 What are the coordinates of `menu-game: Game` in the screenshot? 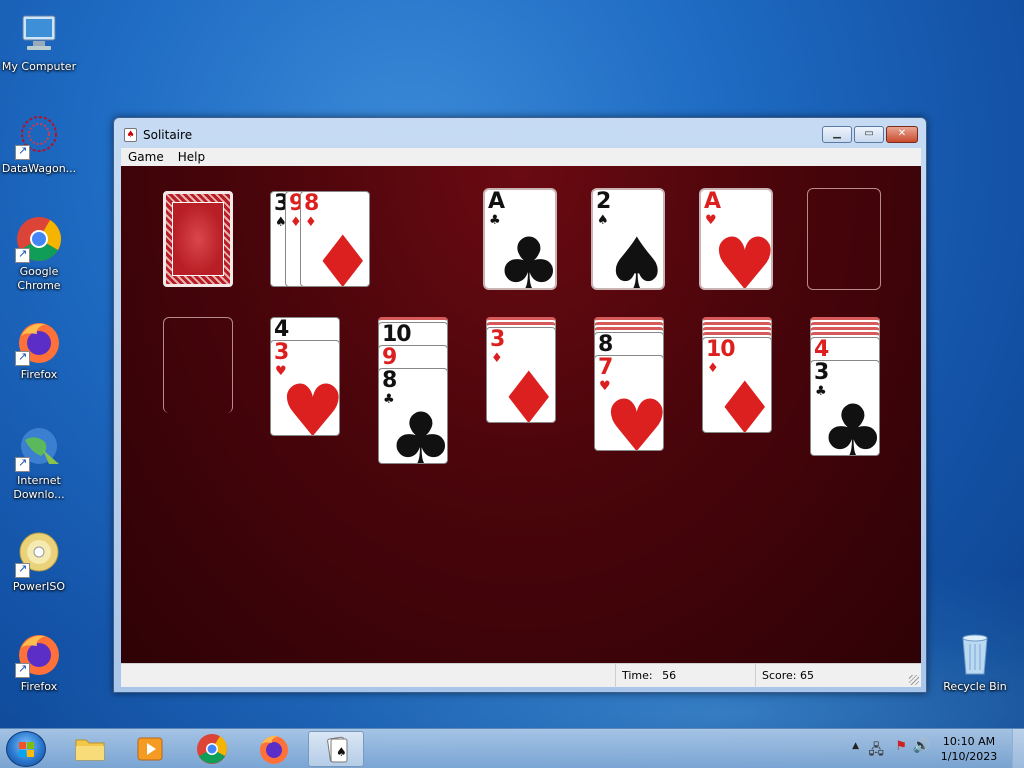 It's located at (146, 157).